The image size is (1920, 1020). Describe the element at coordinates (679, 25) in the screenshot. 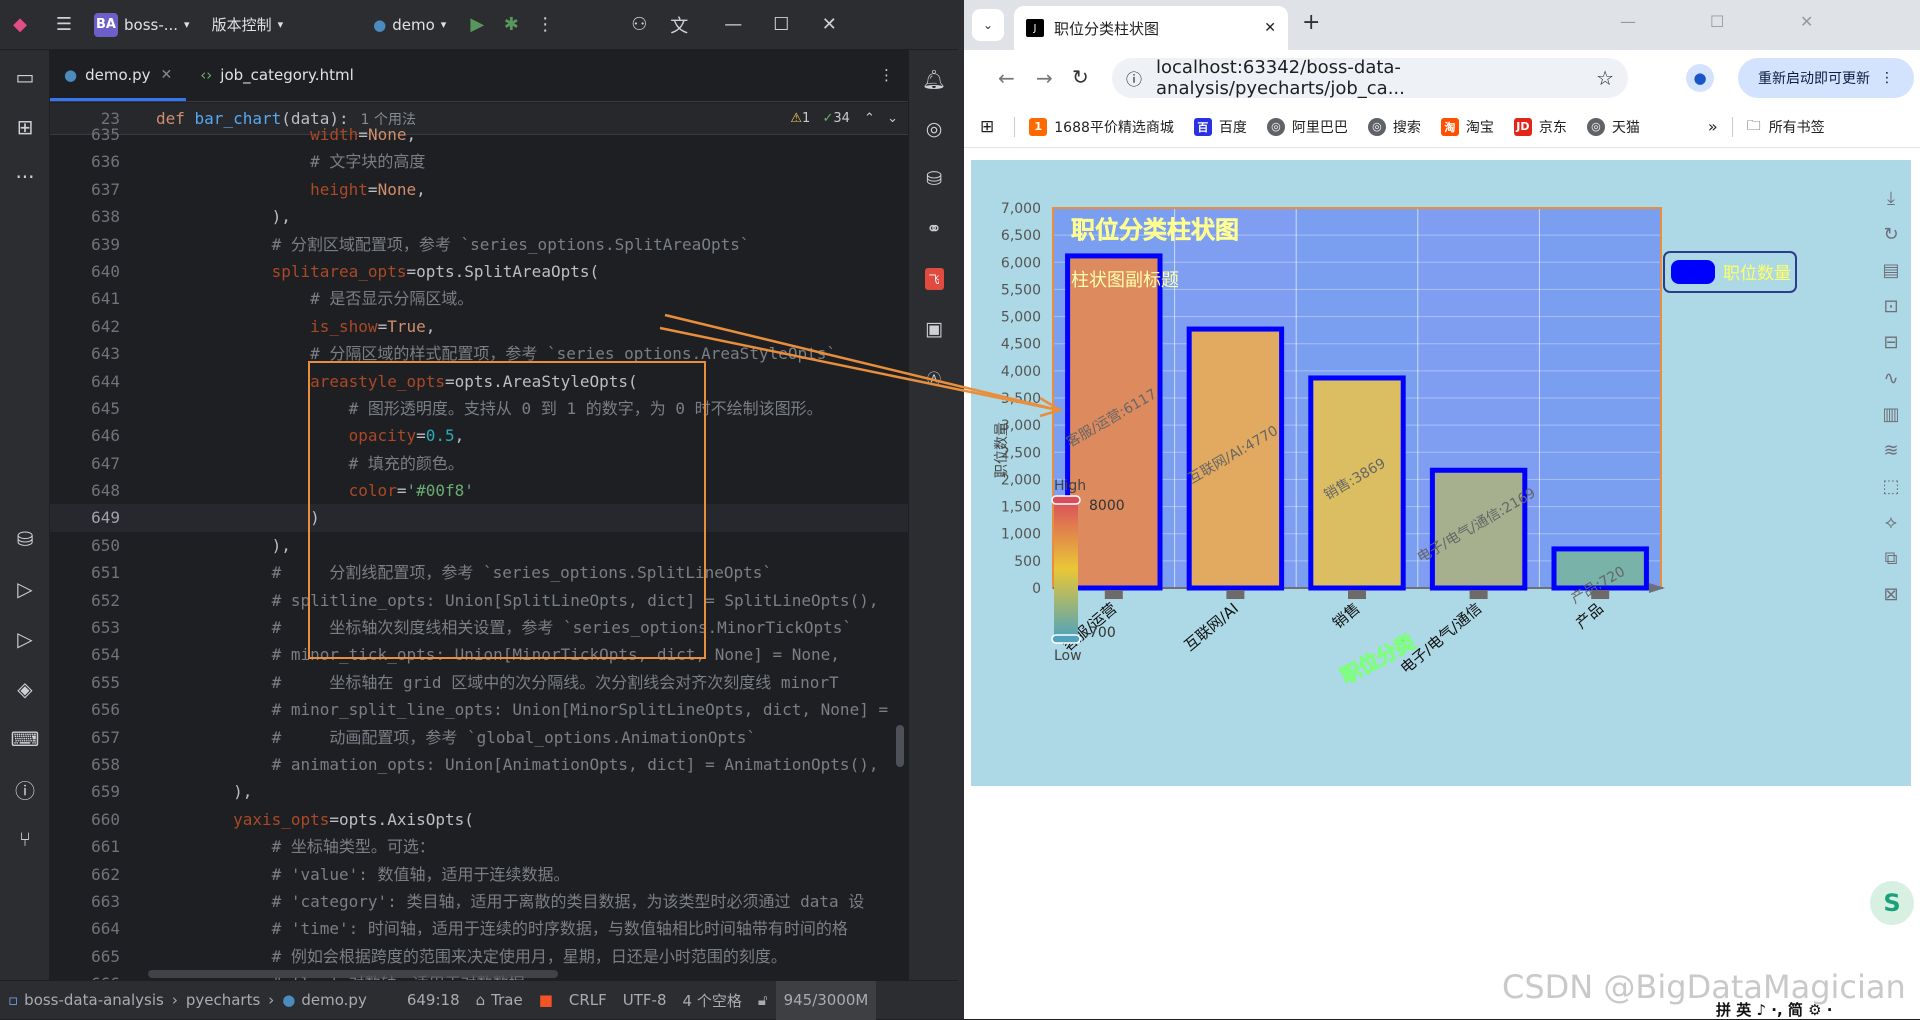

I see `translate-icon: 文` at that location.